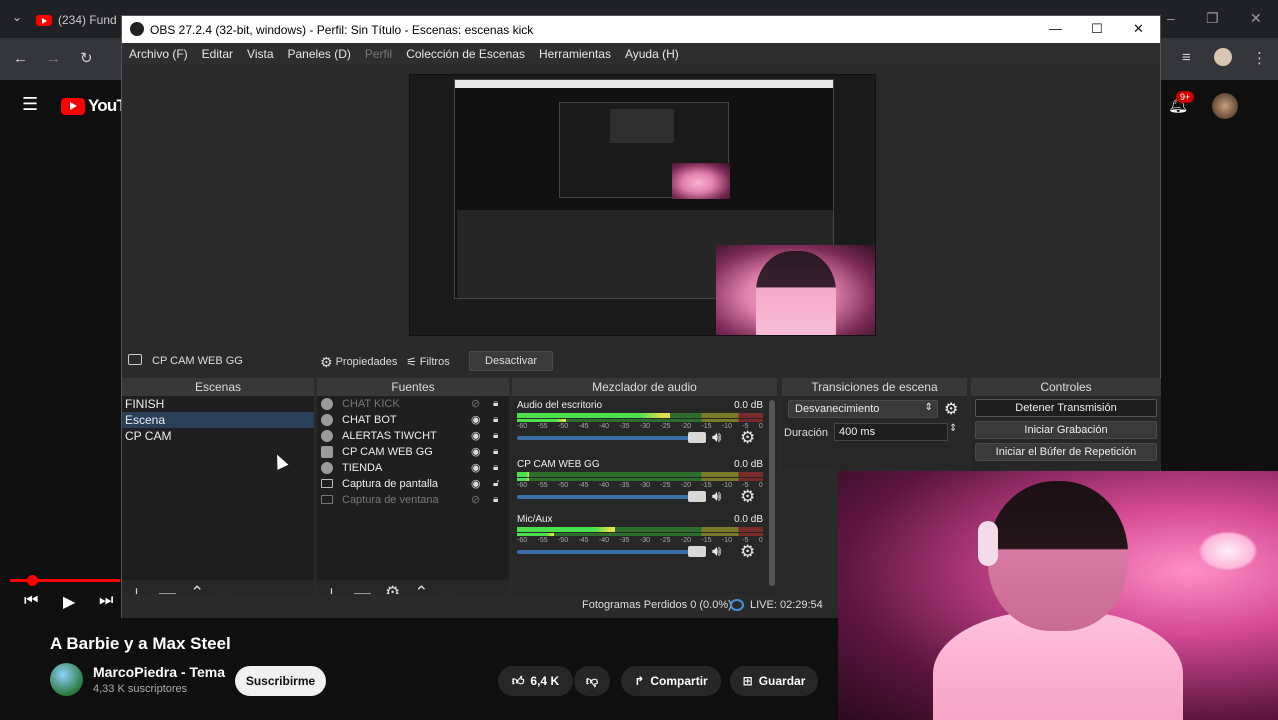 This screenshot has height=720, width=1278. Describe the element at coordinates (657, 605) in the screenshot. I see `dropped-frames: Fotogramas Perdidos 0 (0.0%)` at that location.